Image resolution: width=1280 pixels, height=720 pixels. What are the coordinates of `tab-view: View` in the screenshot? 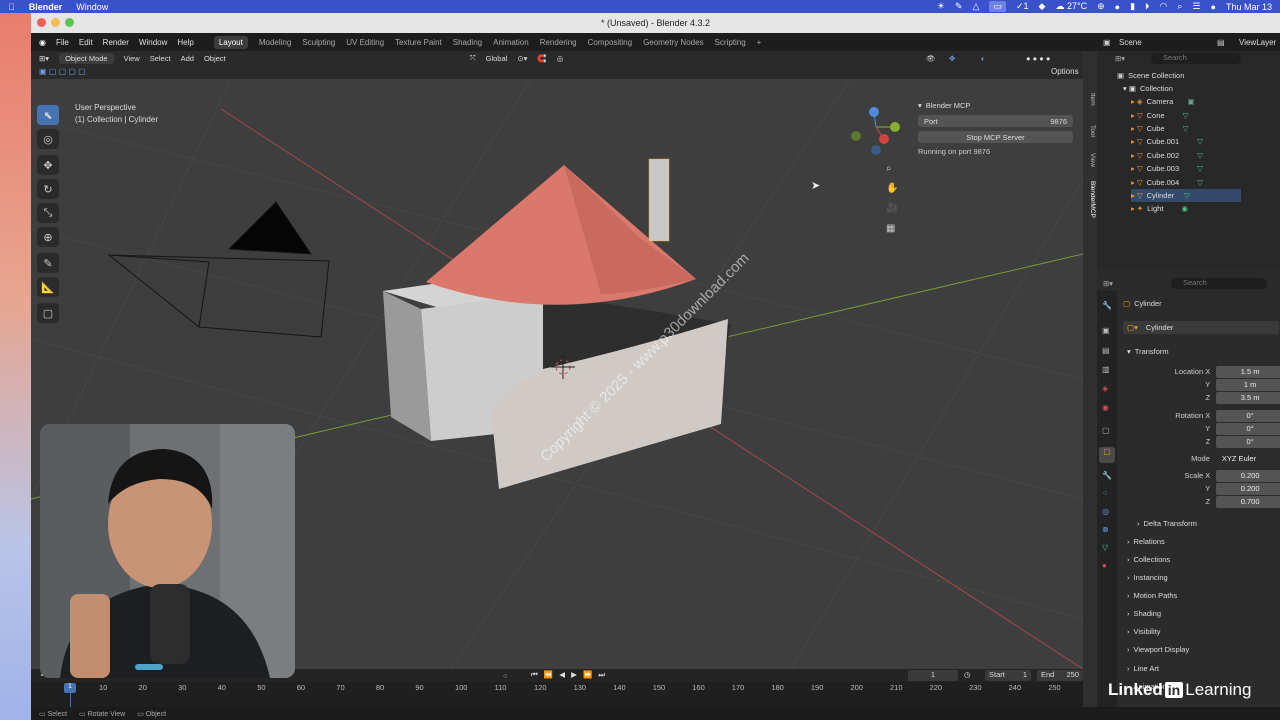 It's located at (1091, 166).